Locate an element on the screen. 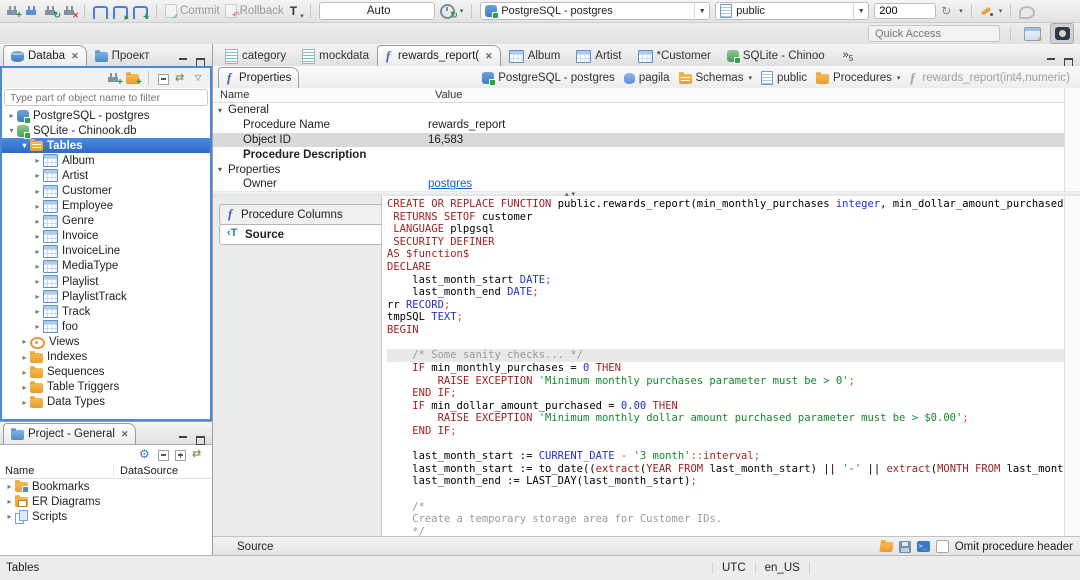  collapse-all-icon is located at coordinates (163, 455).